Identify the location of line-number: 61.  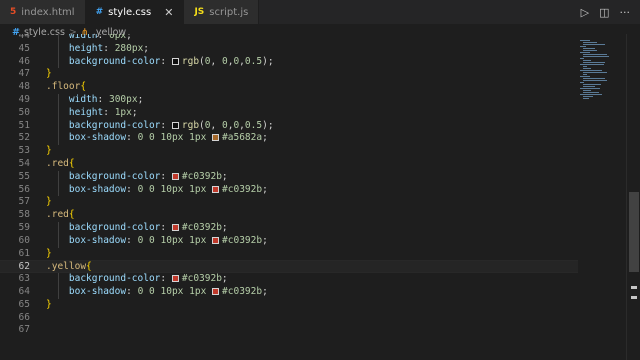
(24, 253).